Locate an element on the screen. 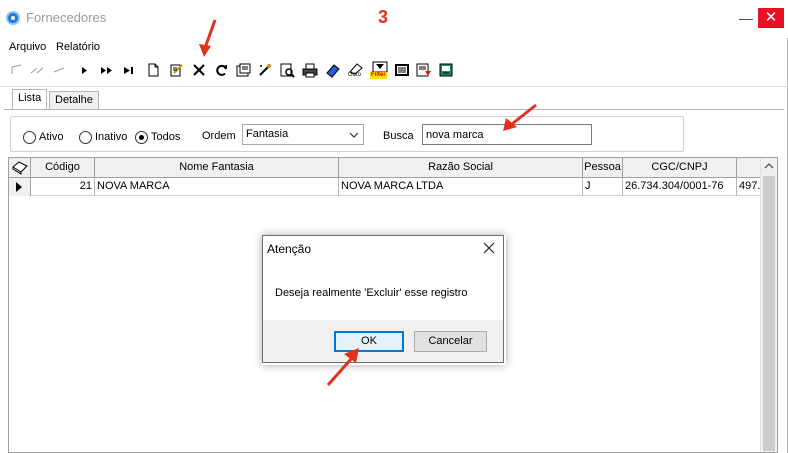  menu-bar: Arquivo Relatório is located at coordinates (394, 48).